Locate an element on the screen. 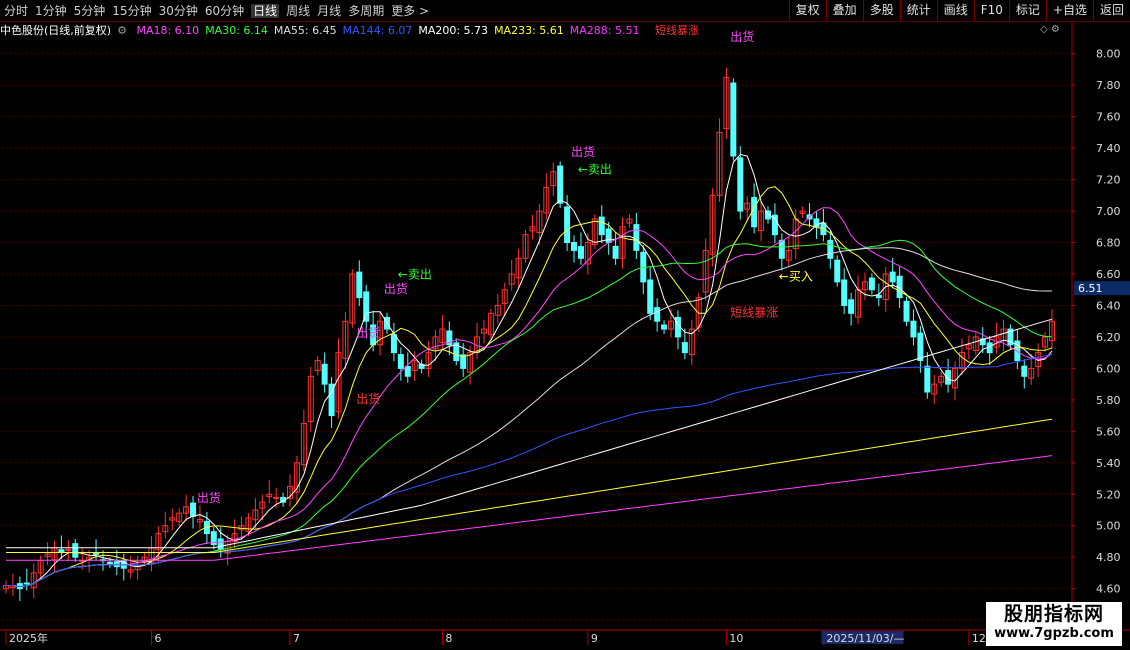  period-tab-4: 30分钟 is located at coordinates (178, 11).